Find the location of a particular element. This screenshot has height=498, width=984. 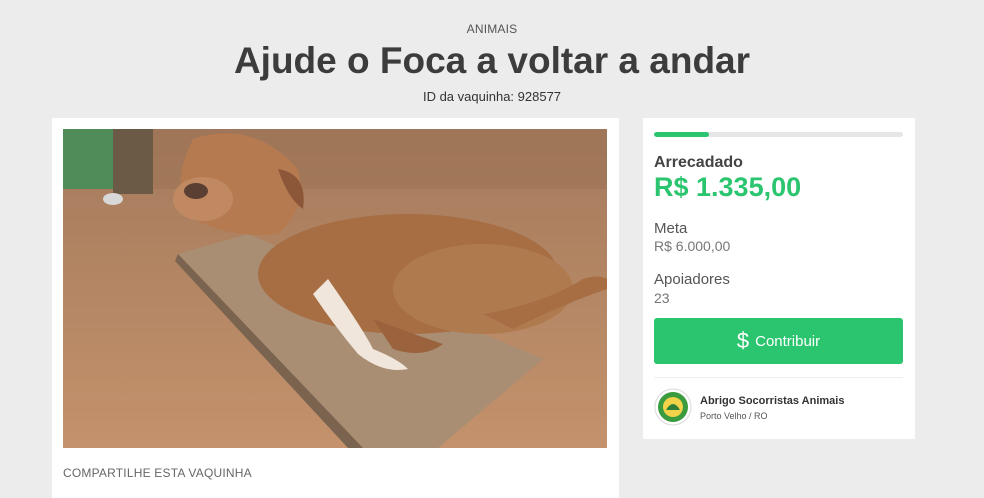

organizer-logo-icon is located at coordinates (673, 407).